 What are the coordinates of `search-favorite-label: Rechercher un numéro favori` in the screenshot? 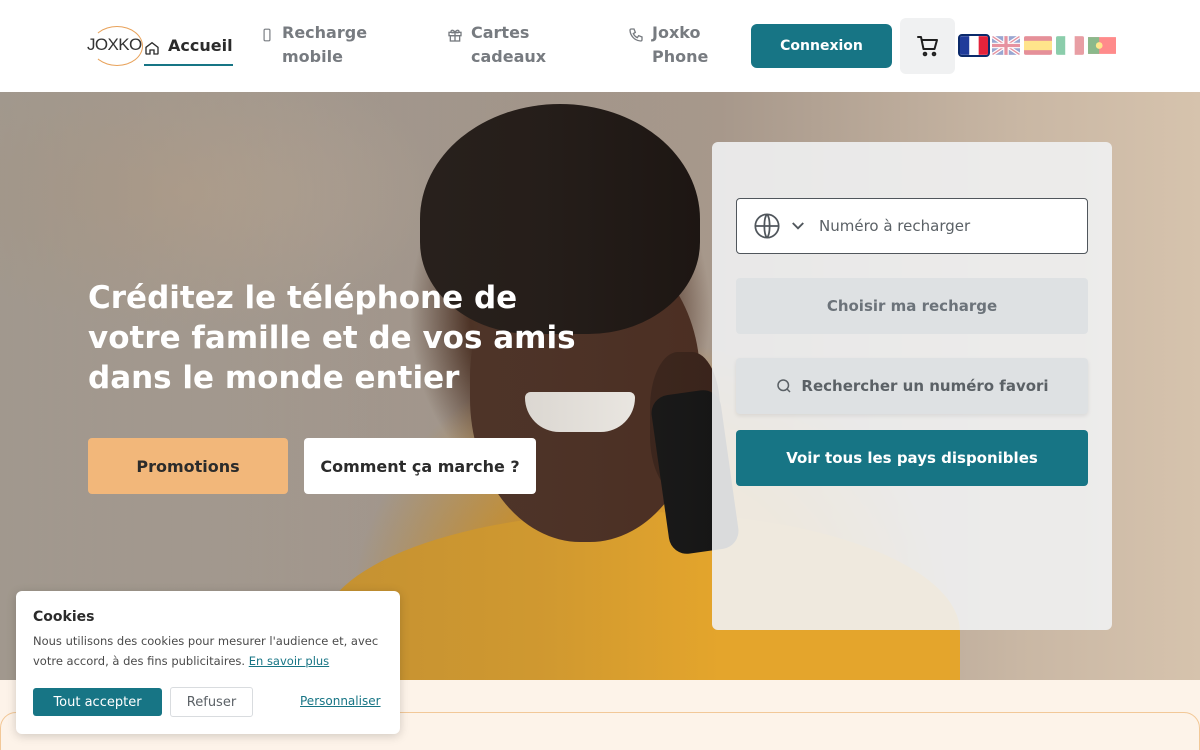 It's located at (925, 386).